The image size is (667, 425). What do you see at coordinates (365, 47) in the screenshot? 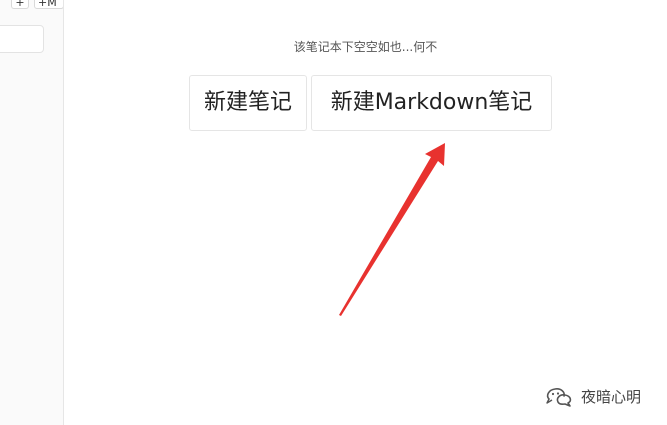
I see `empty-notebook-message: 该笔记本下空空如也...何不` at bounding box center [365, 47].